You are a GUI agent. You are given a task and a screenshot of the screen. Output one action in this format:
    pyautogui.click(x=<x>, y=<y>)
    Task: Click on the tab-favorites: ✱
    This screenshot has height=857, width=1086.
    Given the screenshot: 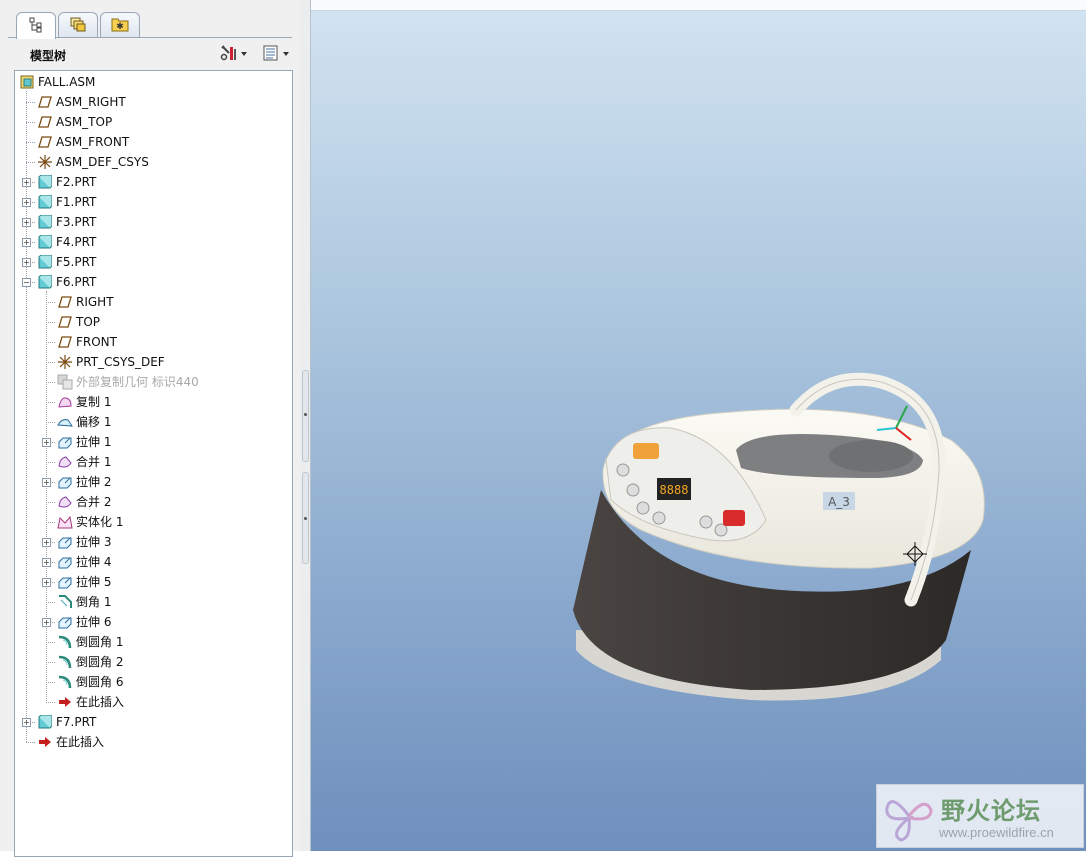 What is the action you would take?
    pyautogui.click(x=120, y=24)
    